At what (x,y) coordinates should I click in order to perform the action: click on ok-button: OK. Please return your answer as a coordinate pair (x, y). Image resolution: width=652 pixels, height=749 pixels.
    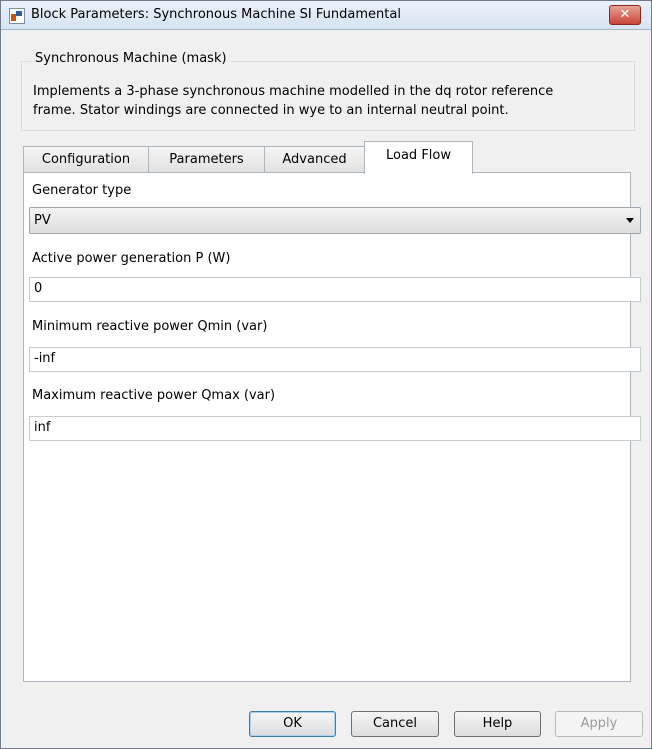
    Looking at the image, I should click on (292, 724).